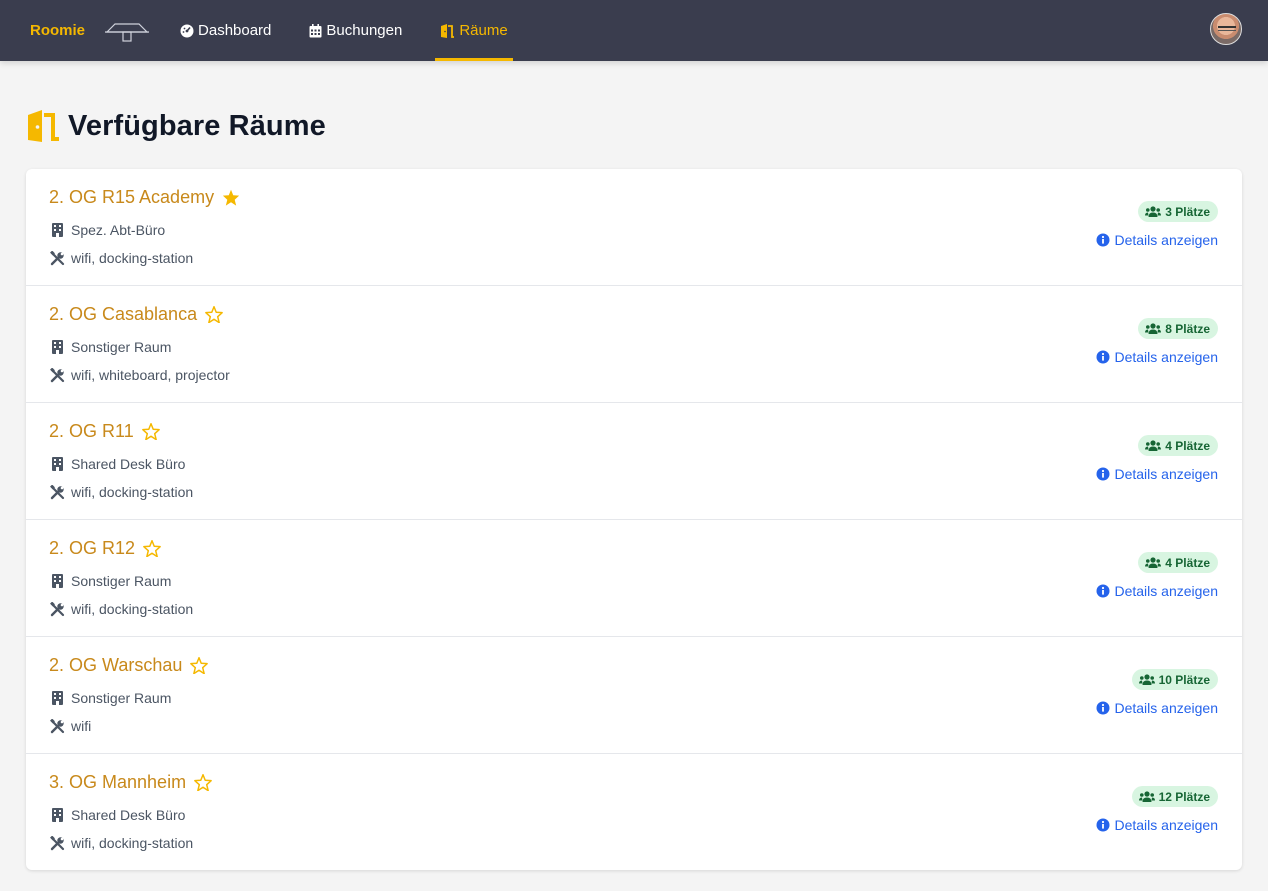  Describe the element at coordinates (315, 30) in the screenshot. I see `calendar-icon` at that location.